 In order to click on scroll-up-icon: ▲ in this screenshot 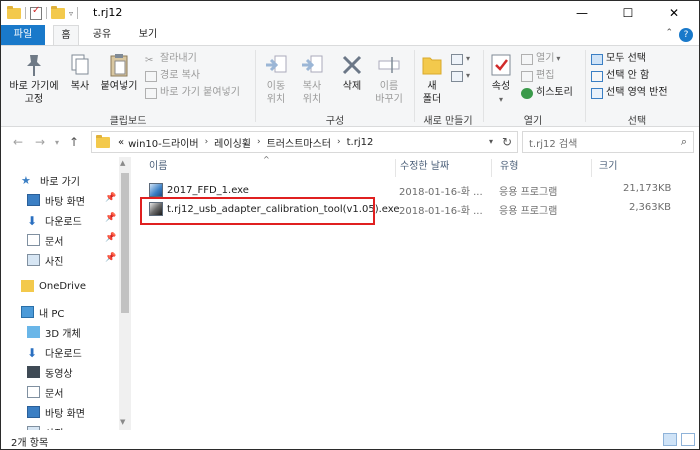, I will do `click(122, 163)`.